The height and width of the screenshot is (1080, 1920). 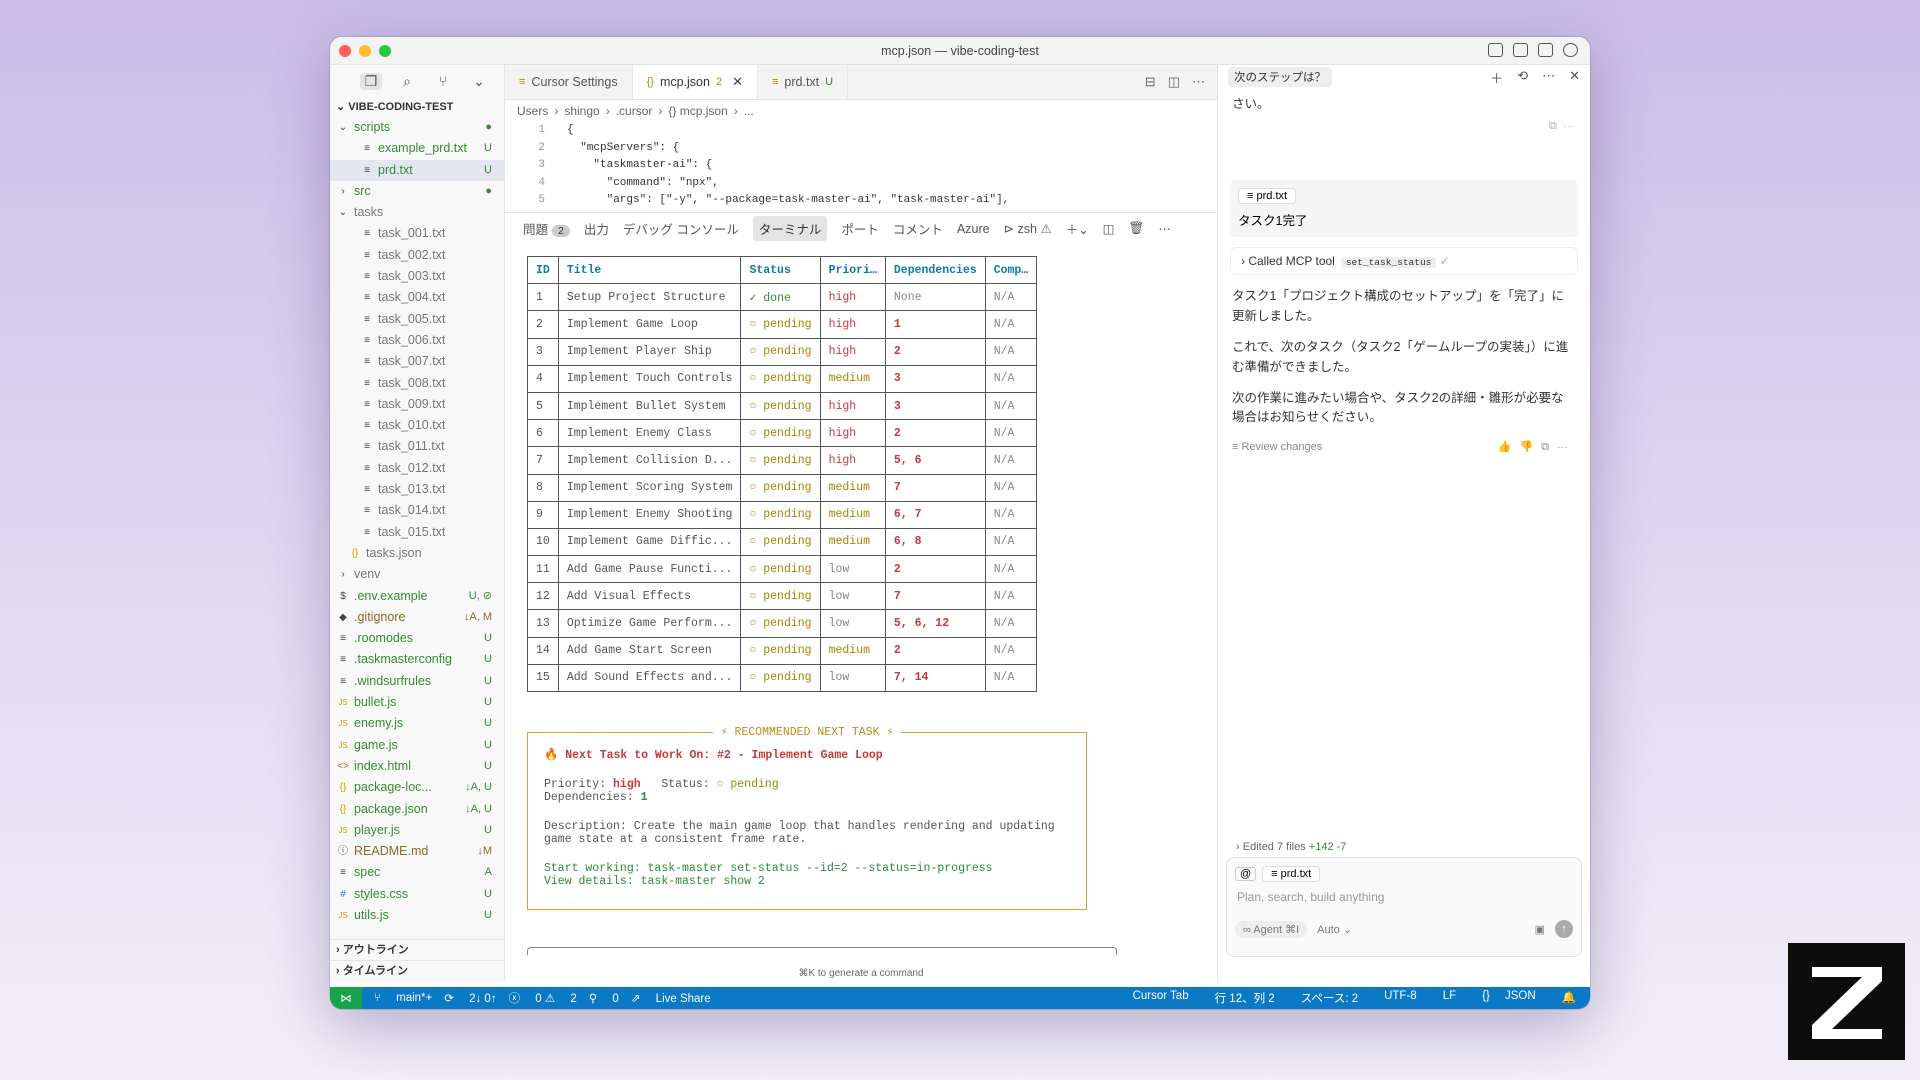 What do you see at coordinates (1161, 998) in the screenshot?
I see `cursor-tab-indicator: Cursor Tab` at bounding box center [1161, 998].